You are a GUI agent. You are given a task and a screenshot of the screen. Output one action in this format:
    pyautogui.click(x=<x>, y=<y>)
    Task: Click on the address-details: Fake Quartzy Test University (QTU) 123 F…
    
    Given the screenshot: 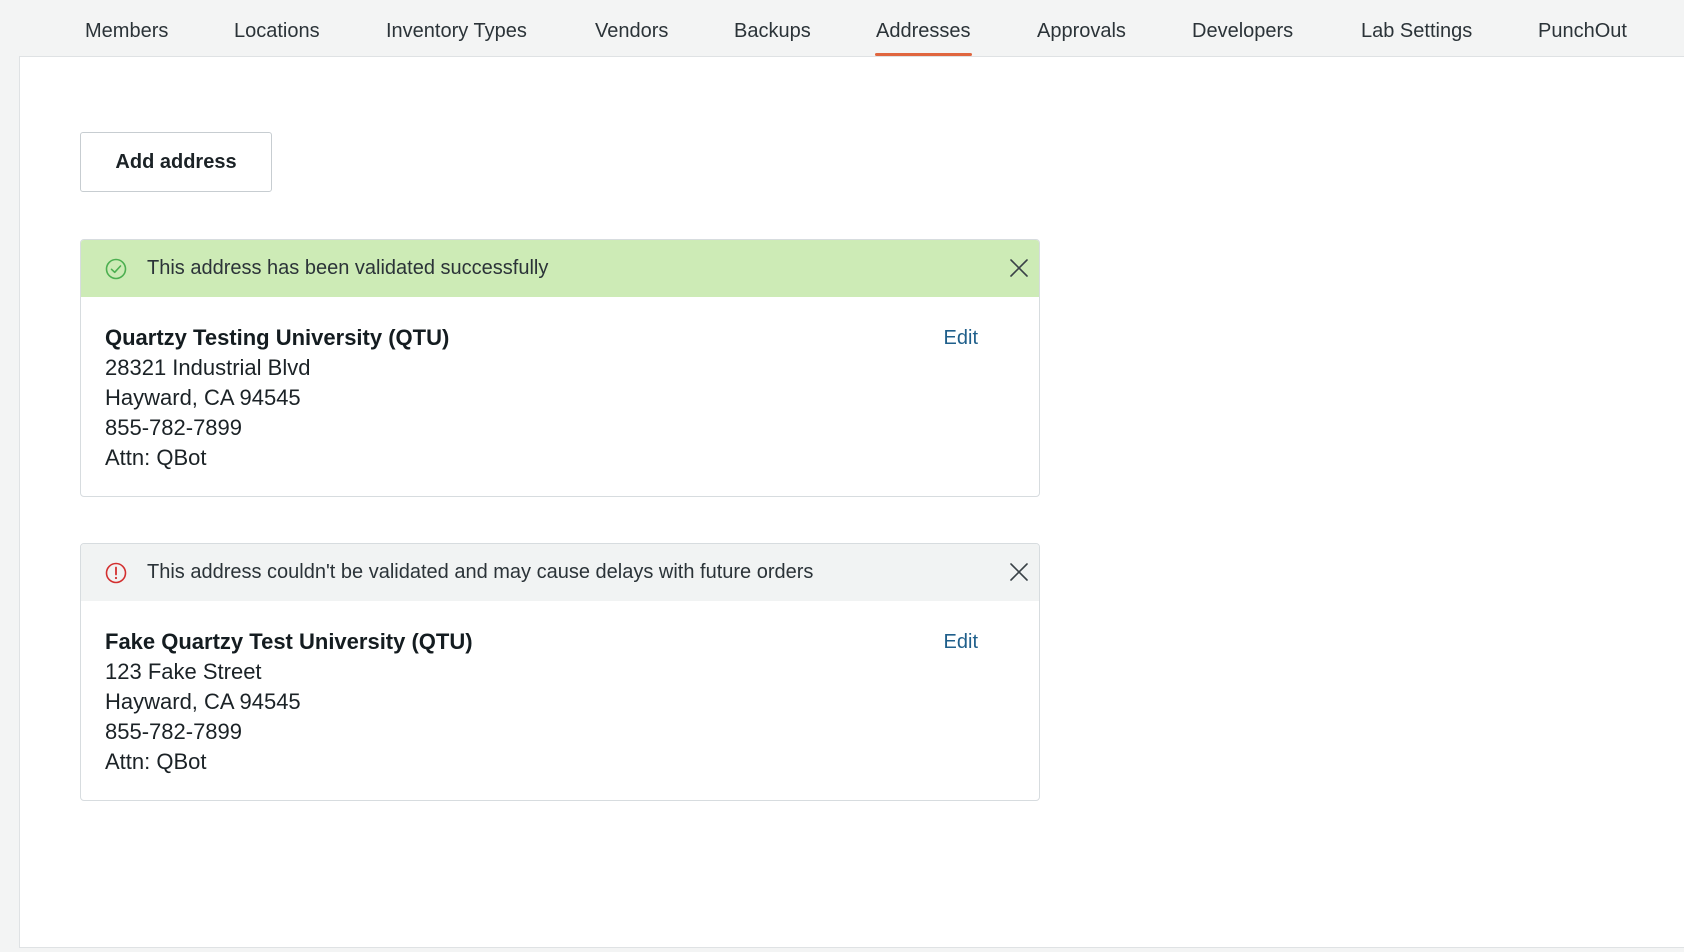 What is the action you would take?
    pyautogui.click(x=560, y=700)
    